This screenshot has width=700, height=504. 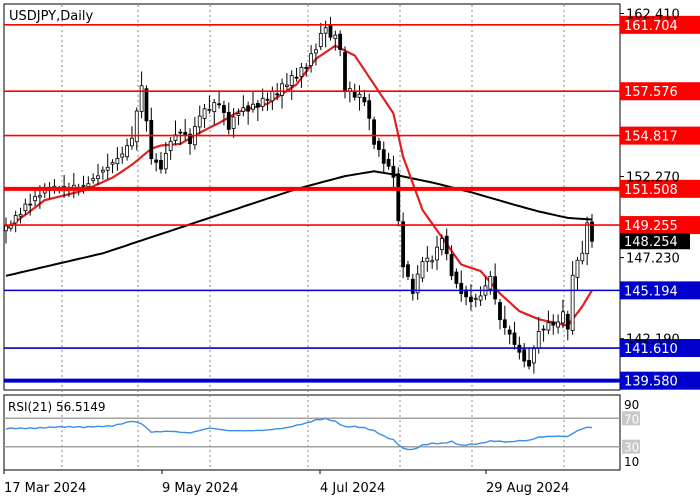 I want to click on current-price-label: 148.254, so click(x=651, y=242).